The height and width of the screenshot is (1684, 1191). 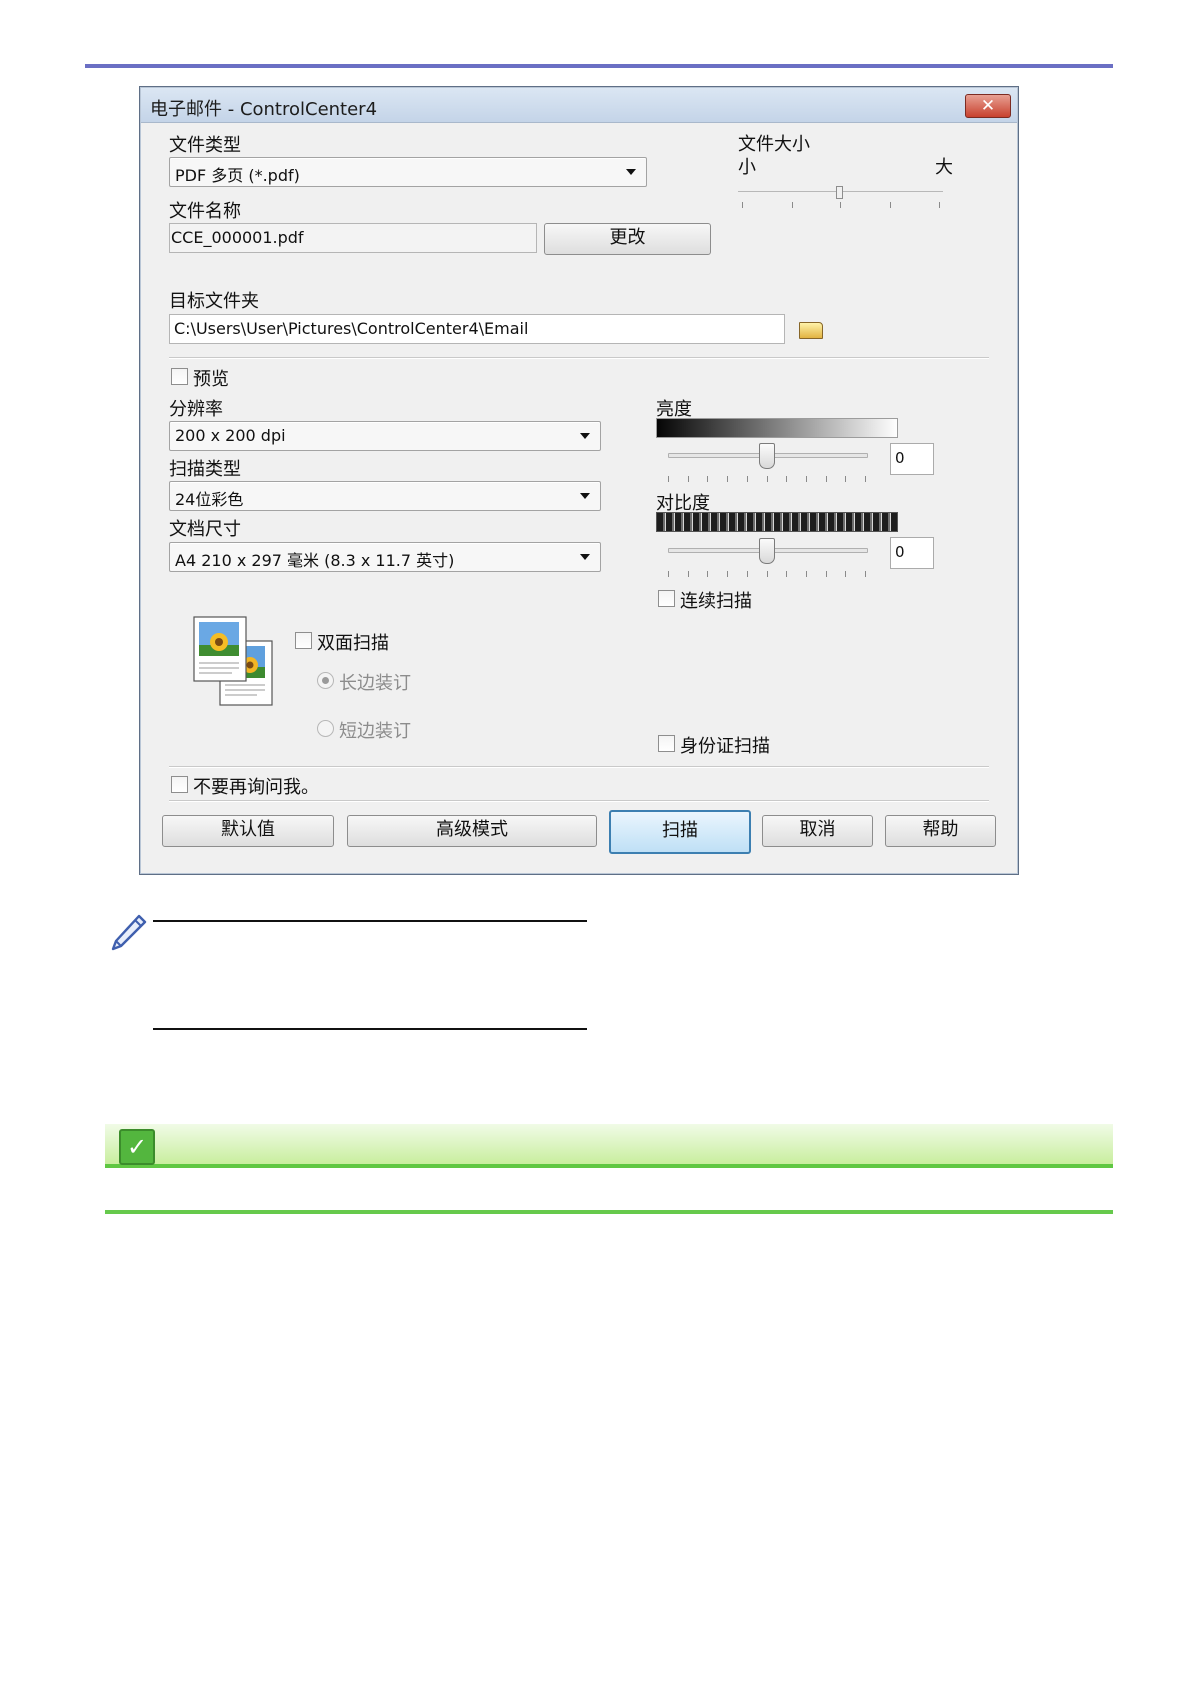 I want to click on preview-label: 预览, so click(x=211, y=379).